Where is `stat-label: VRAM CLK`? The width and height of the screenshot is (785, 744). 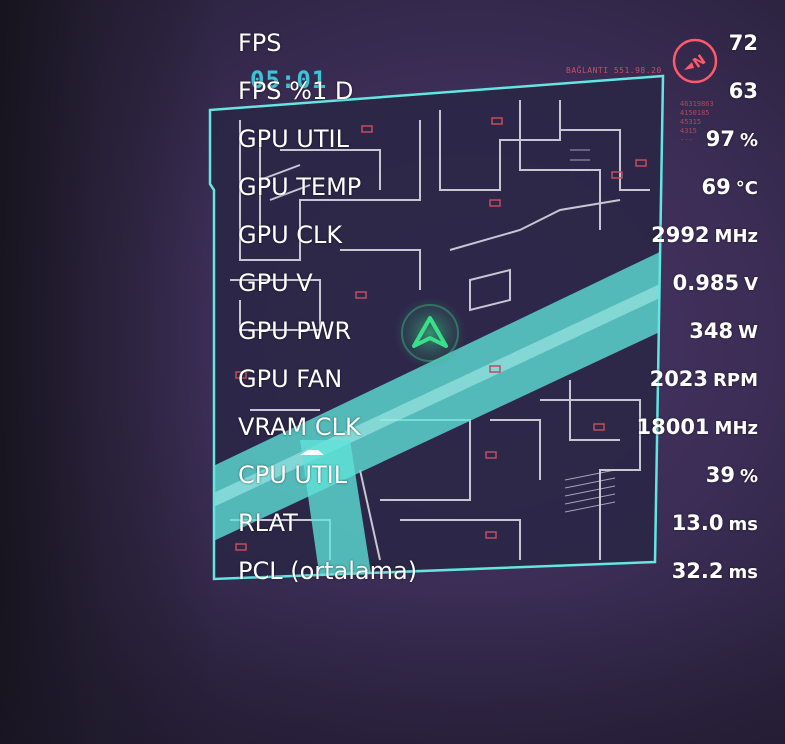
stat-label: VRAM CLK is located at coordinates (299, 427).